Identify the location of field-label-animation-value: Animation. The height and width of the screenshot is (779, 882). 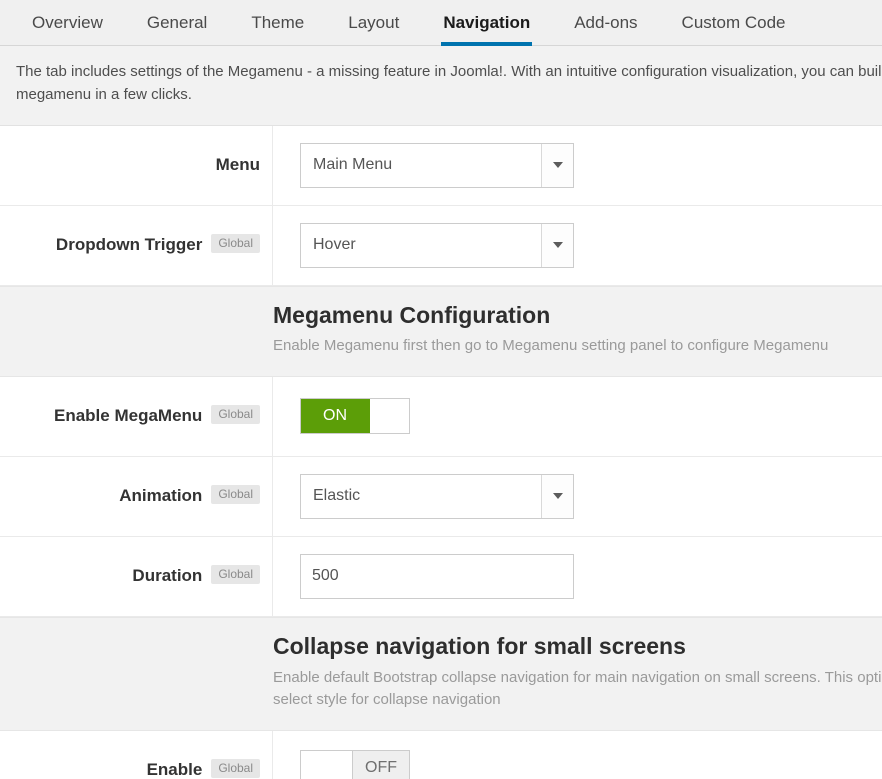
(161, 496).